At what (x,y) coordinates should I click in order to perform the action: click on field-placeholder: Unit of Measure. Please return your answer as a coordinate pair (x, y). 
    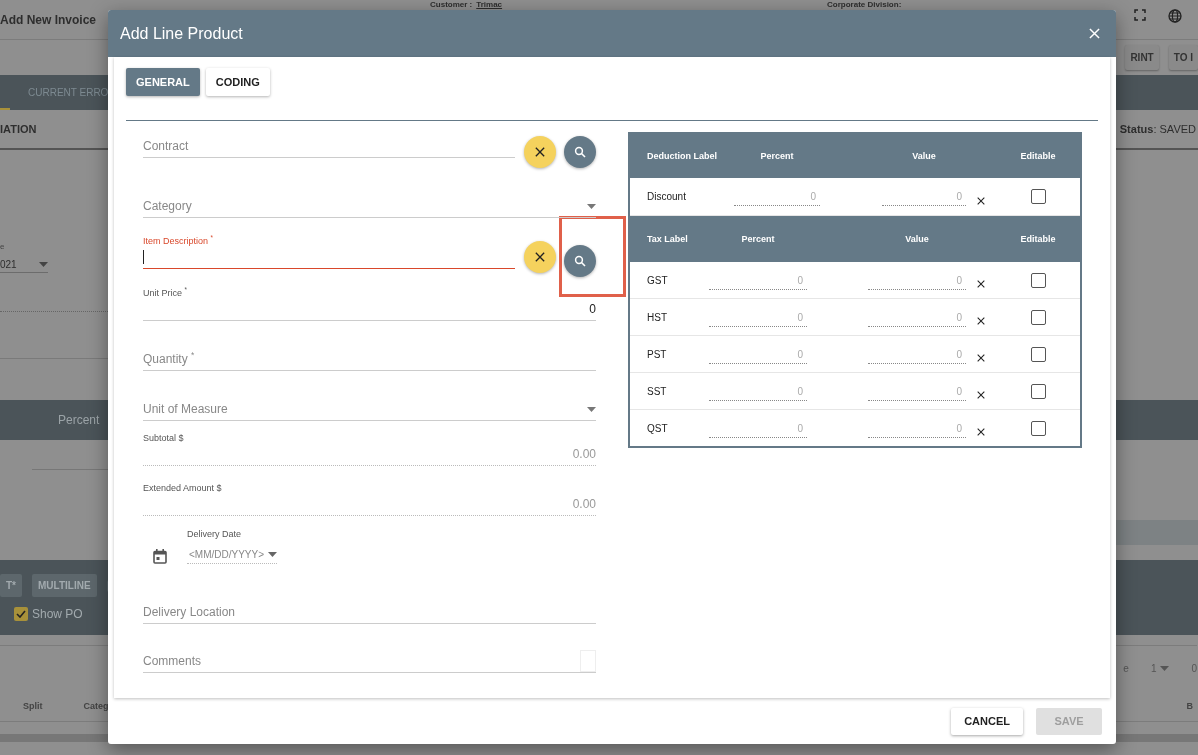
    Looking at the image, I should click on (185, 409).